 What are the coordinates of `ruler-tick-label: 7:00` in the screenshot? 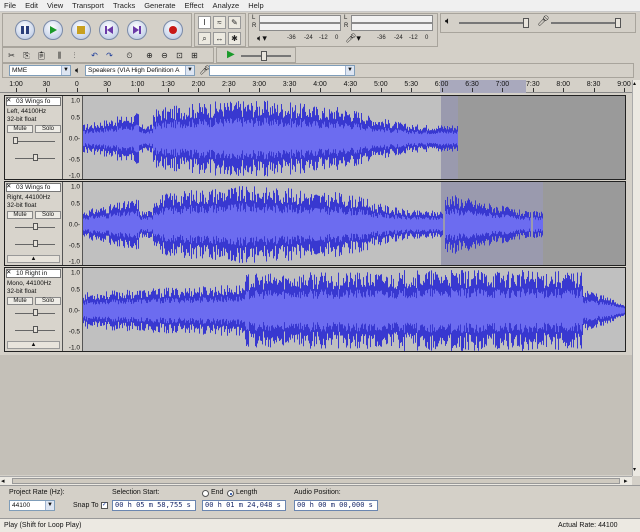 It's located at (502, 84).